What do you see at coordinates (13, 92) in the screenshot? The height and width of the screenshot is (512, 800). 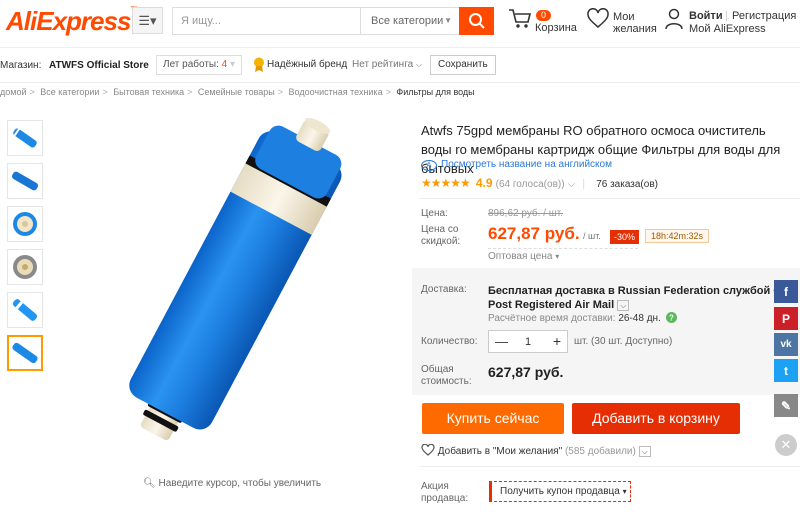 I see `breadcrumb-home: домой` at bounding box center [13, 92].